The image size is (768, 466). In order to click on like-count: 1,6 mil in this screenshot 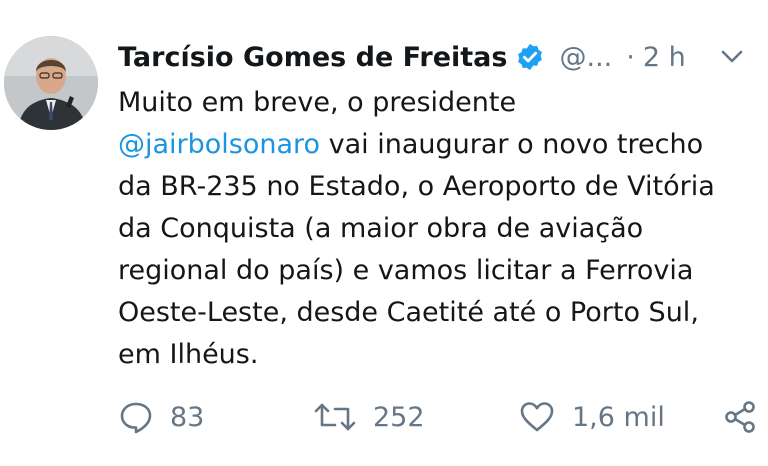, I will do `click(618, 417)`.